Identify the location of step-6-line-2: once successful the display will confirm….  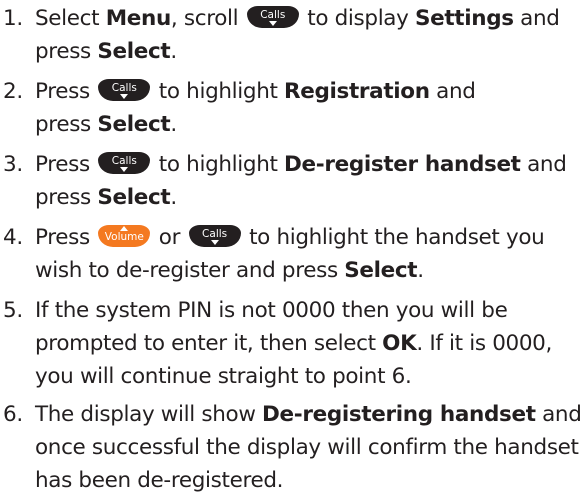
(293, 447).